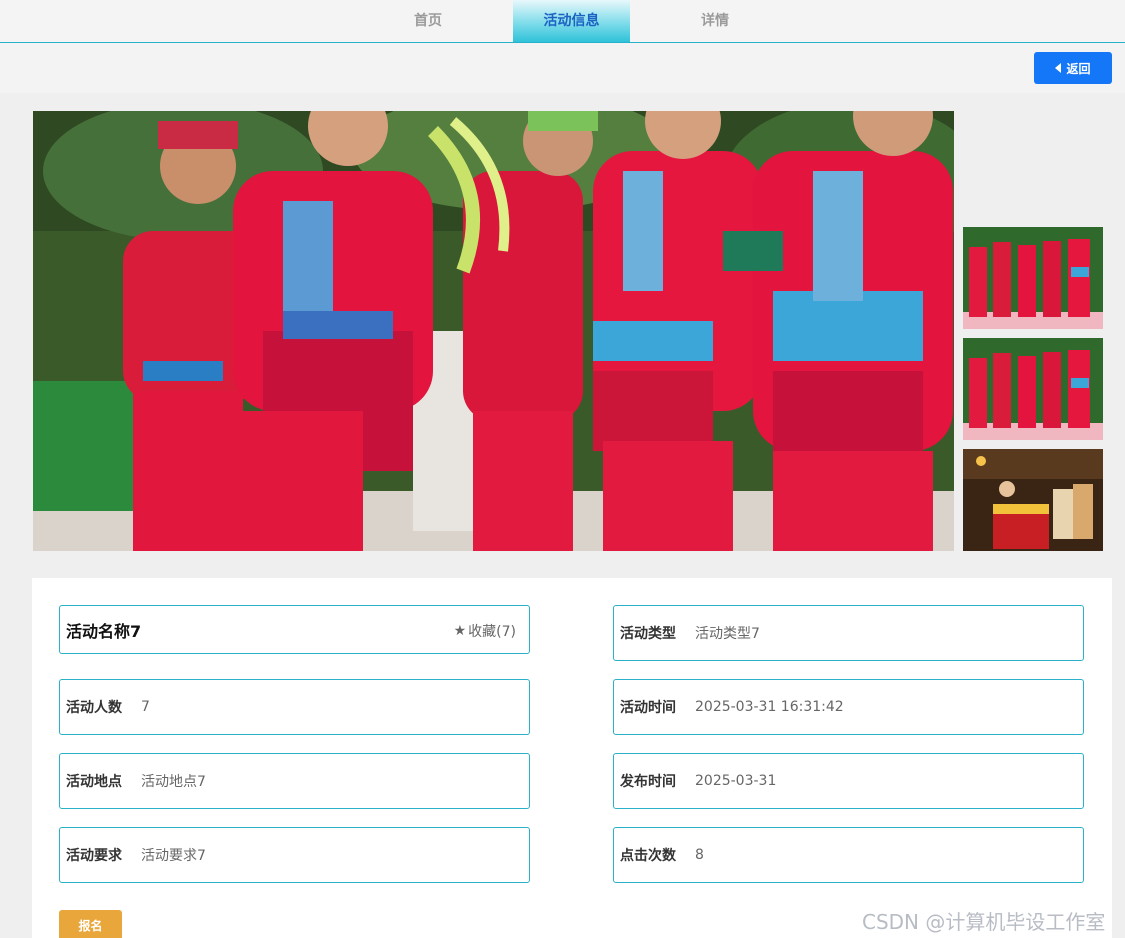 Image resolution: width=1125 pixels, height=938 pixels. Describe the element at coordinates (727, 634) in the screenshot. I see `field-value: 活动类型7` at that location.